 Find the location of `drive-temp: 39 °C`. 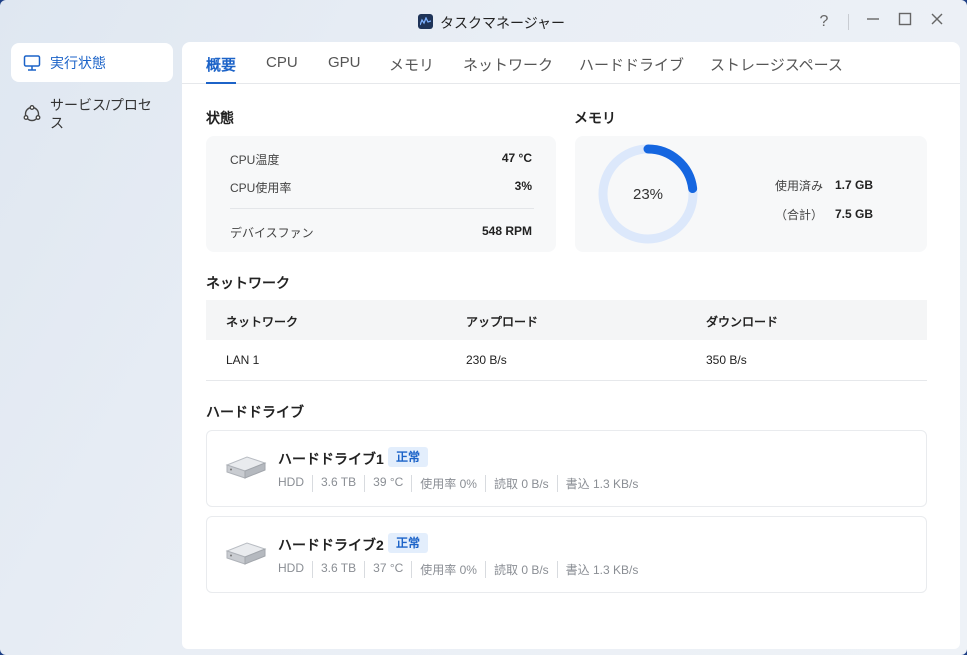

drive-temp: 39 °C is located at coordinates (387, 483).